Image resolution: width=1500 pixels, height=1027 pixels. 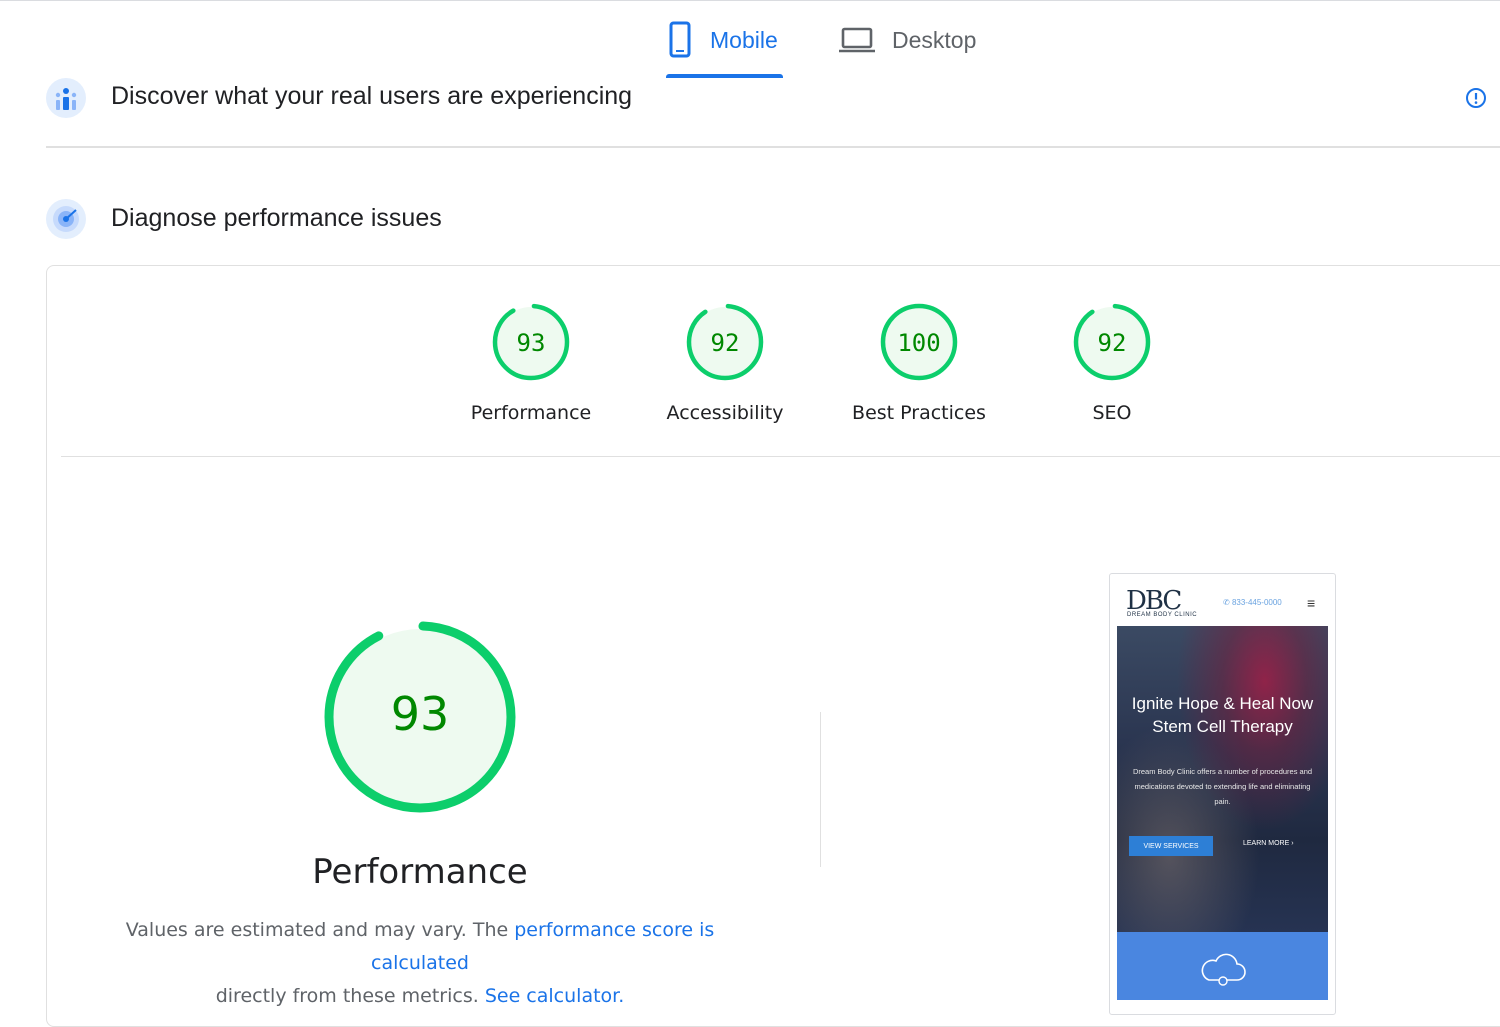 I want to click on radar-icon, so click(x=66, y=219).